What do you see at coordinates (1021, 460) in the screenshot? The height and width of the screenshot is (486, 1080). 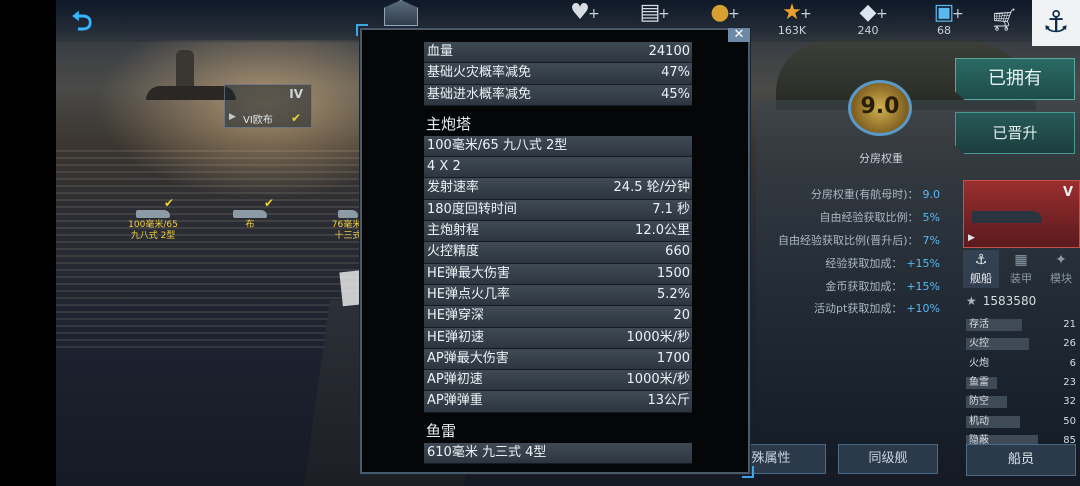 I see `crew-button: 船员` at bounding box center [1021, 460].